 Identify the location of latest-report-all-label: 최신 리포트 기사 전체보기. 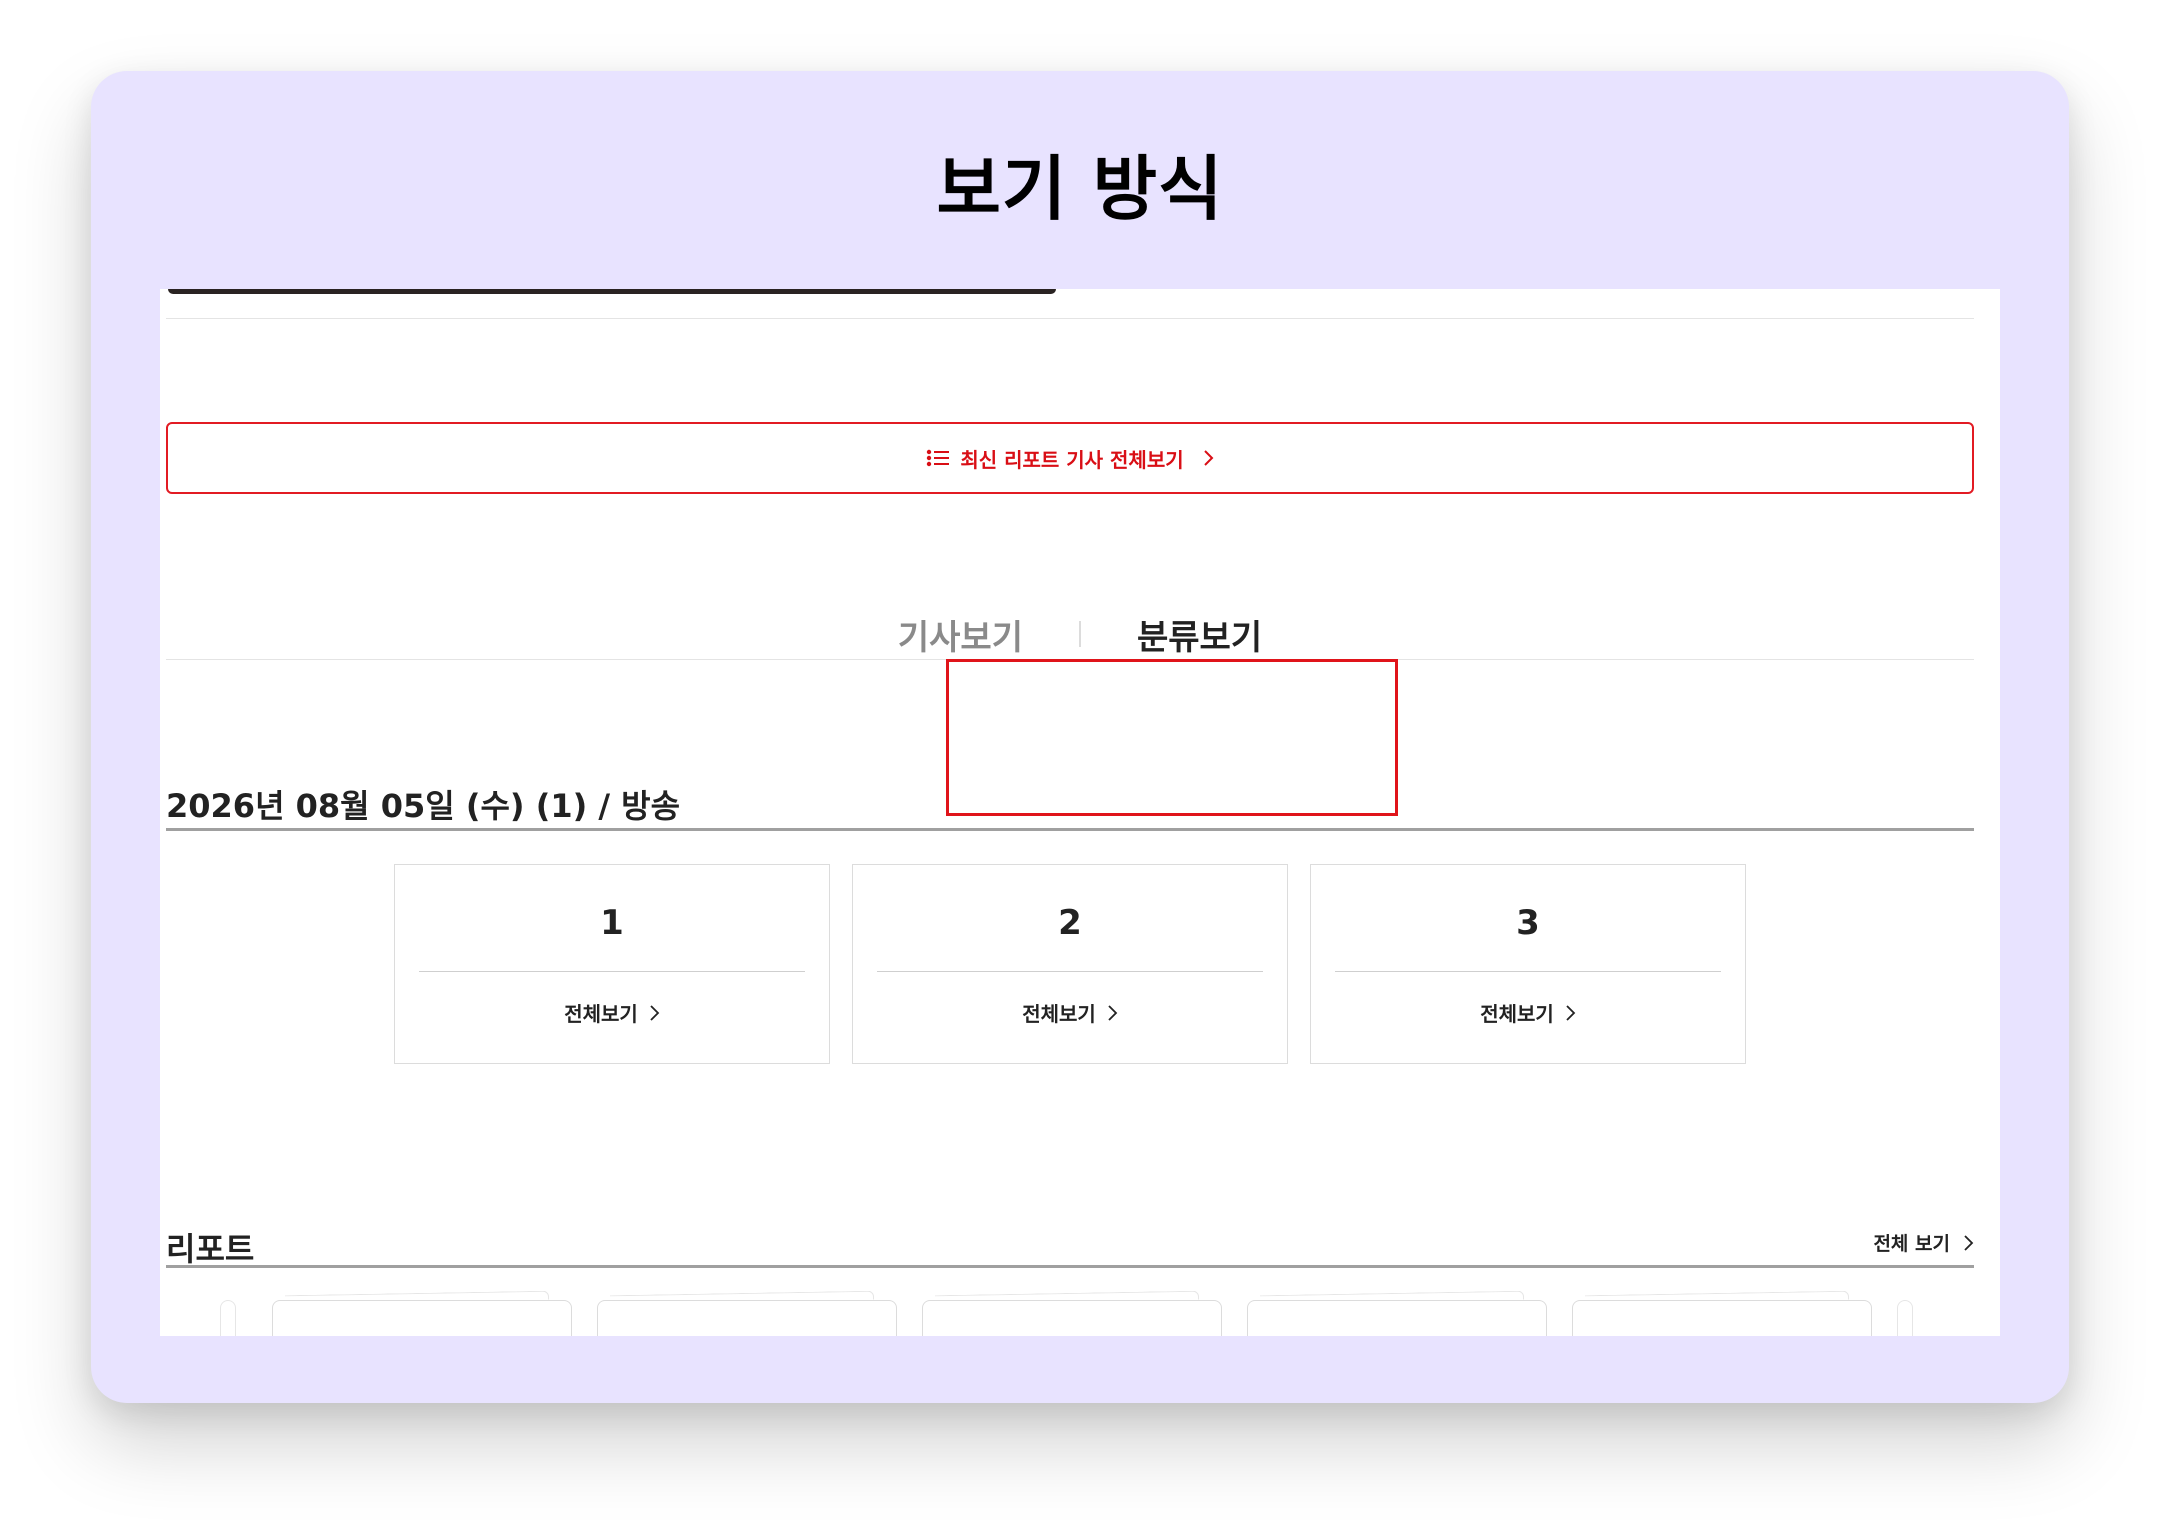
(1072, 459).